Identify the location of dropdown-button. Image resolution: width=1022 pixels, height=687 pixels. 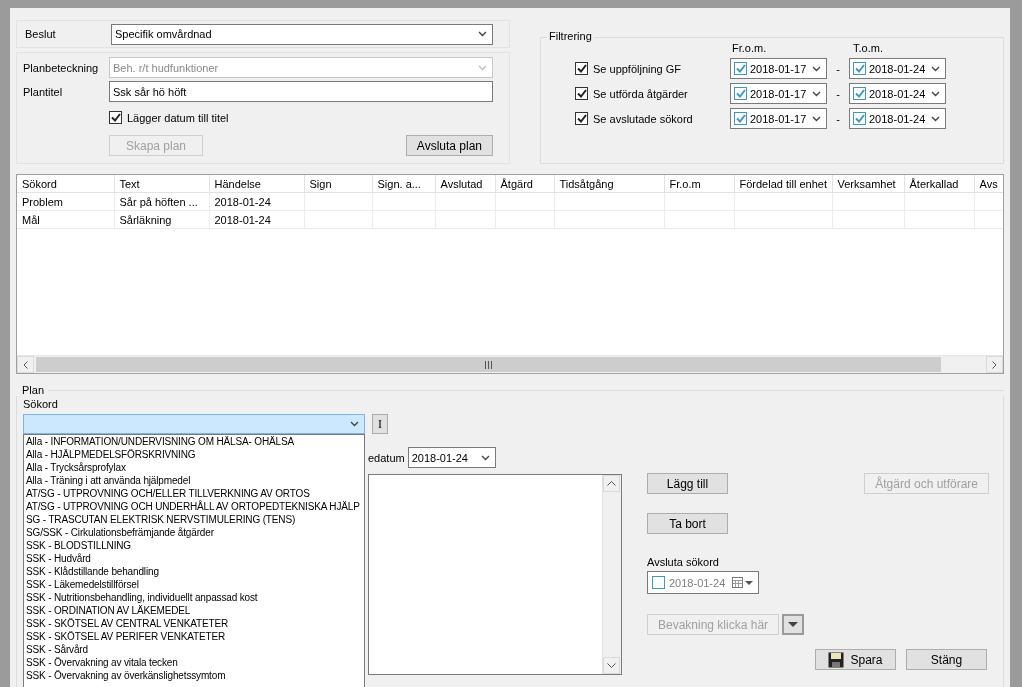
(793, 624).